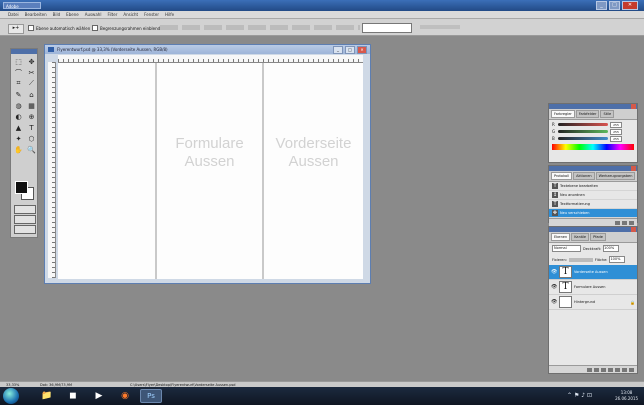 The image size is (644, 405). Describe the element at coordinates (93, 14) in the screenshot. I see `menu-select: Auswahl` at that location.